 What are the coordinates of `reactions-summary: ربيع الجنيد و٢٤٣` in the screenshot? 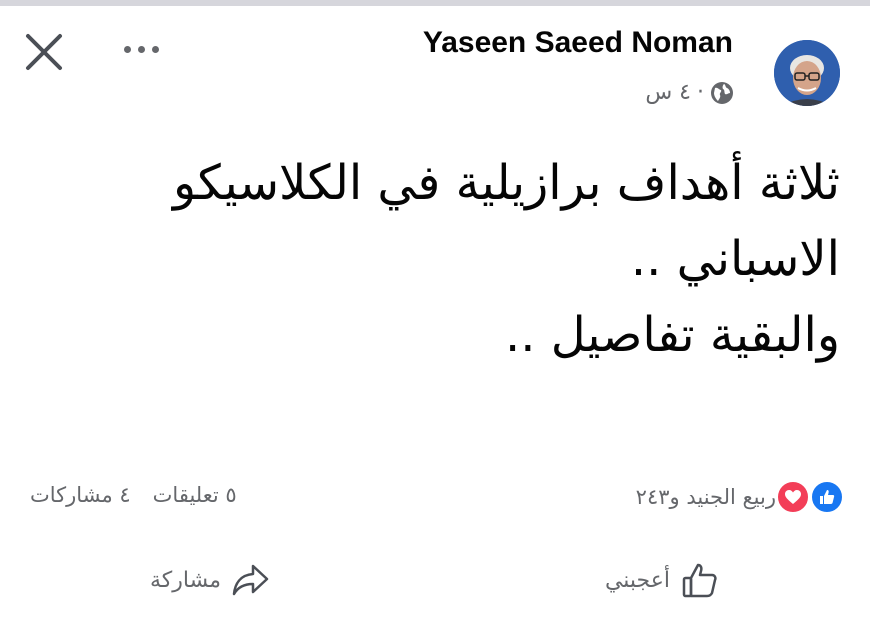 It's located at (740, 497).